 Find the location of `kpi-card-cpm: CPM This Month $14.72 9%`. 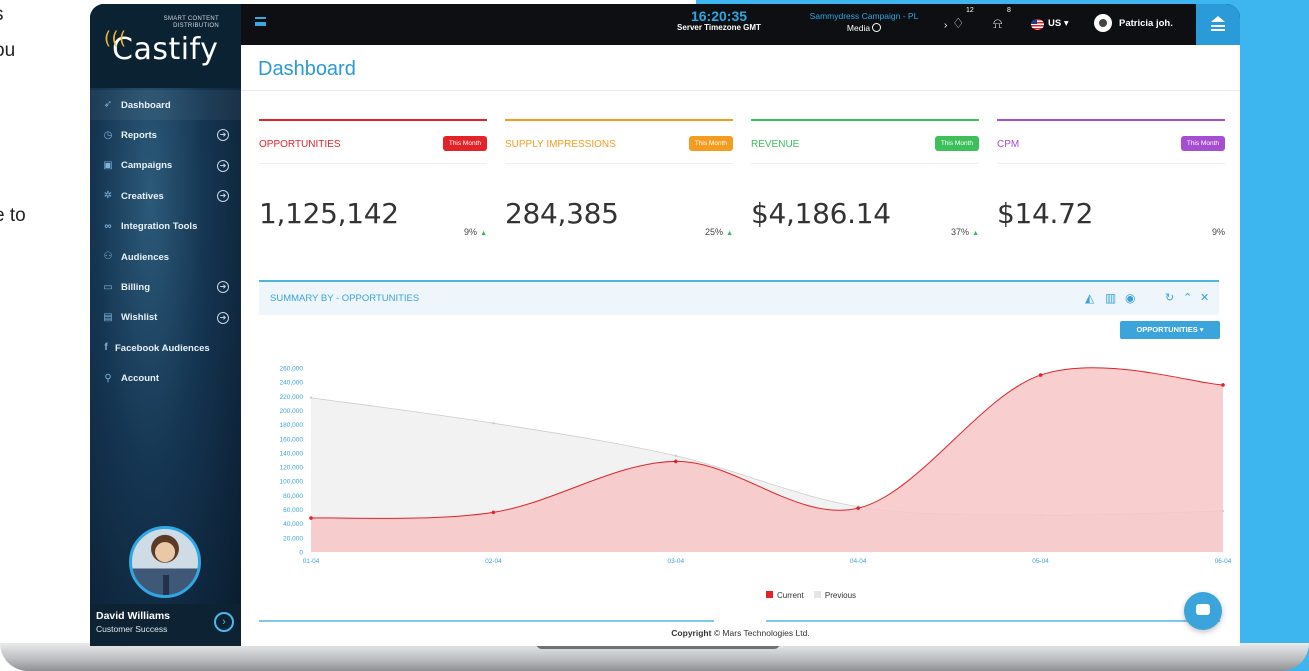

kpi-card-cpm: CPM This Month $14.72 9% is located at coordinates (1111, 184).